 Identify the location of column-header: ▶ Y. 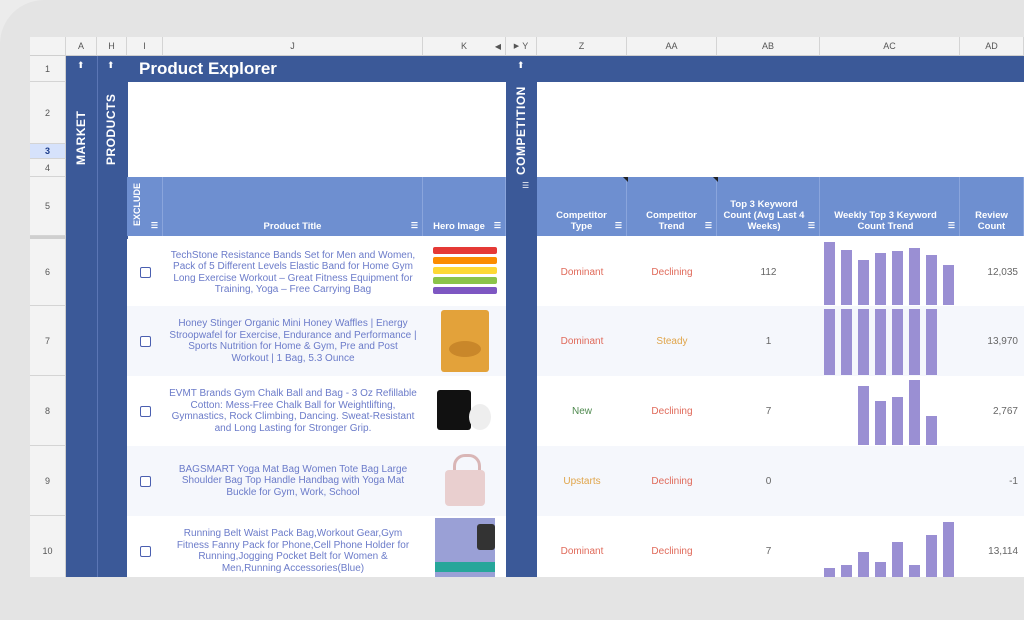
(521, 46).